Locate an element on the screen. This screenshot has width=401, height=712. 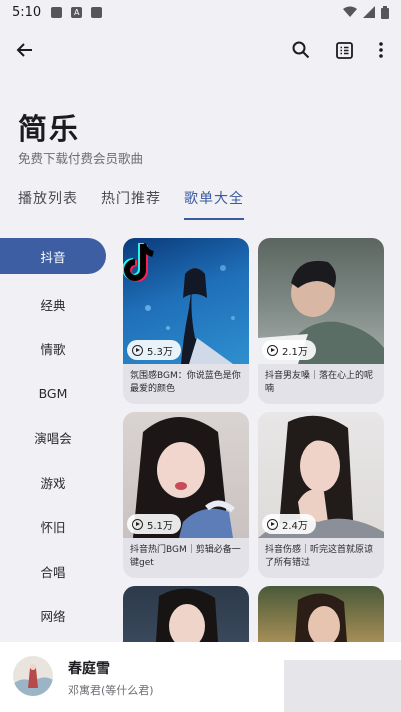
album-art-image is located at coordinates (33, 676).